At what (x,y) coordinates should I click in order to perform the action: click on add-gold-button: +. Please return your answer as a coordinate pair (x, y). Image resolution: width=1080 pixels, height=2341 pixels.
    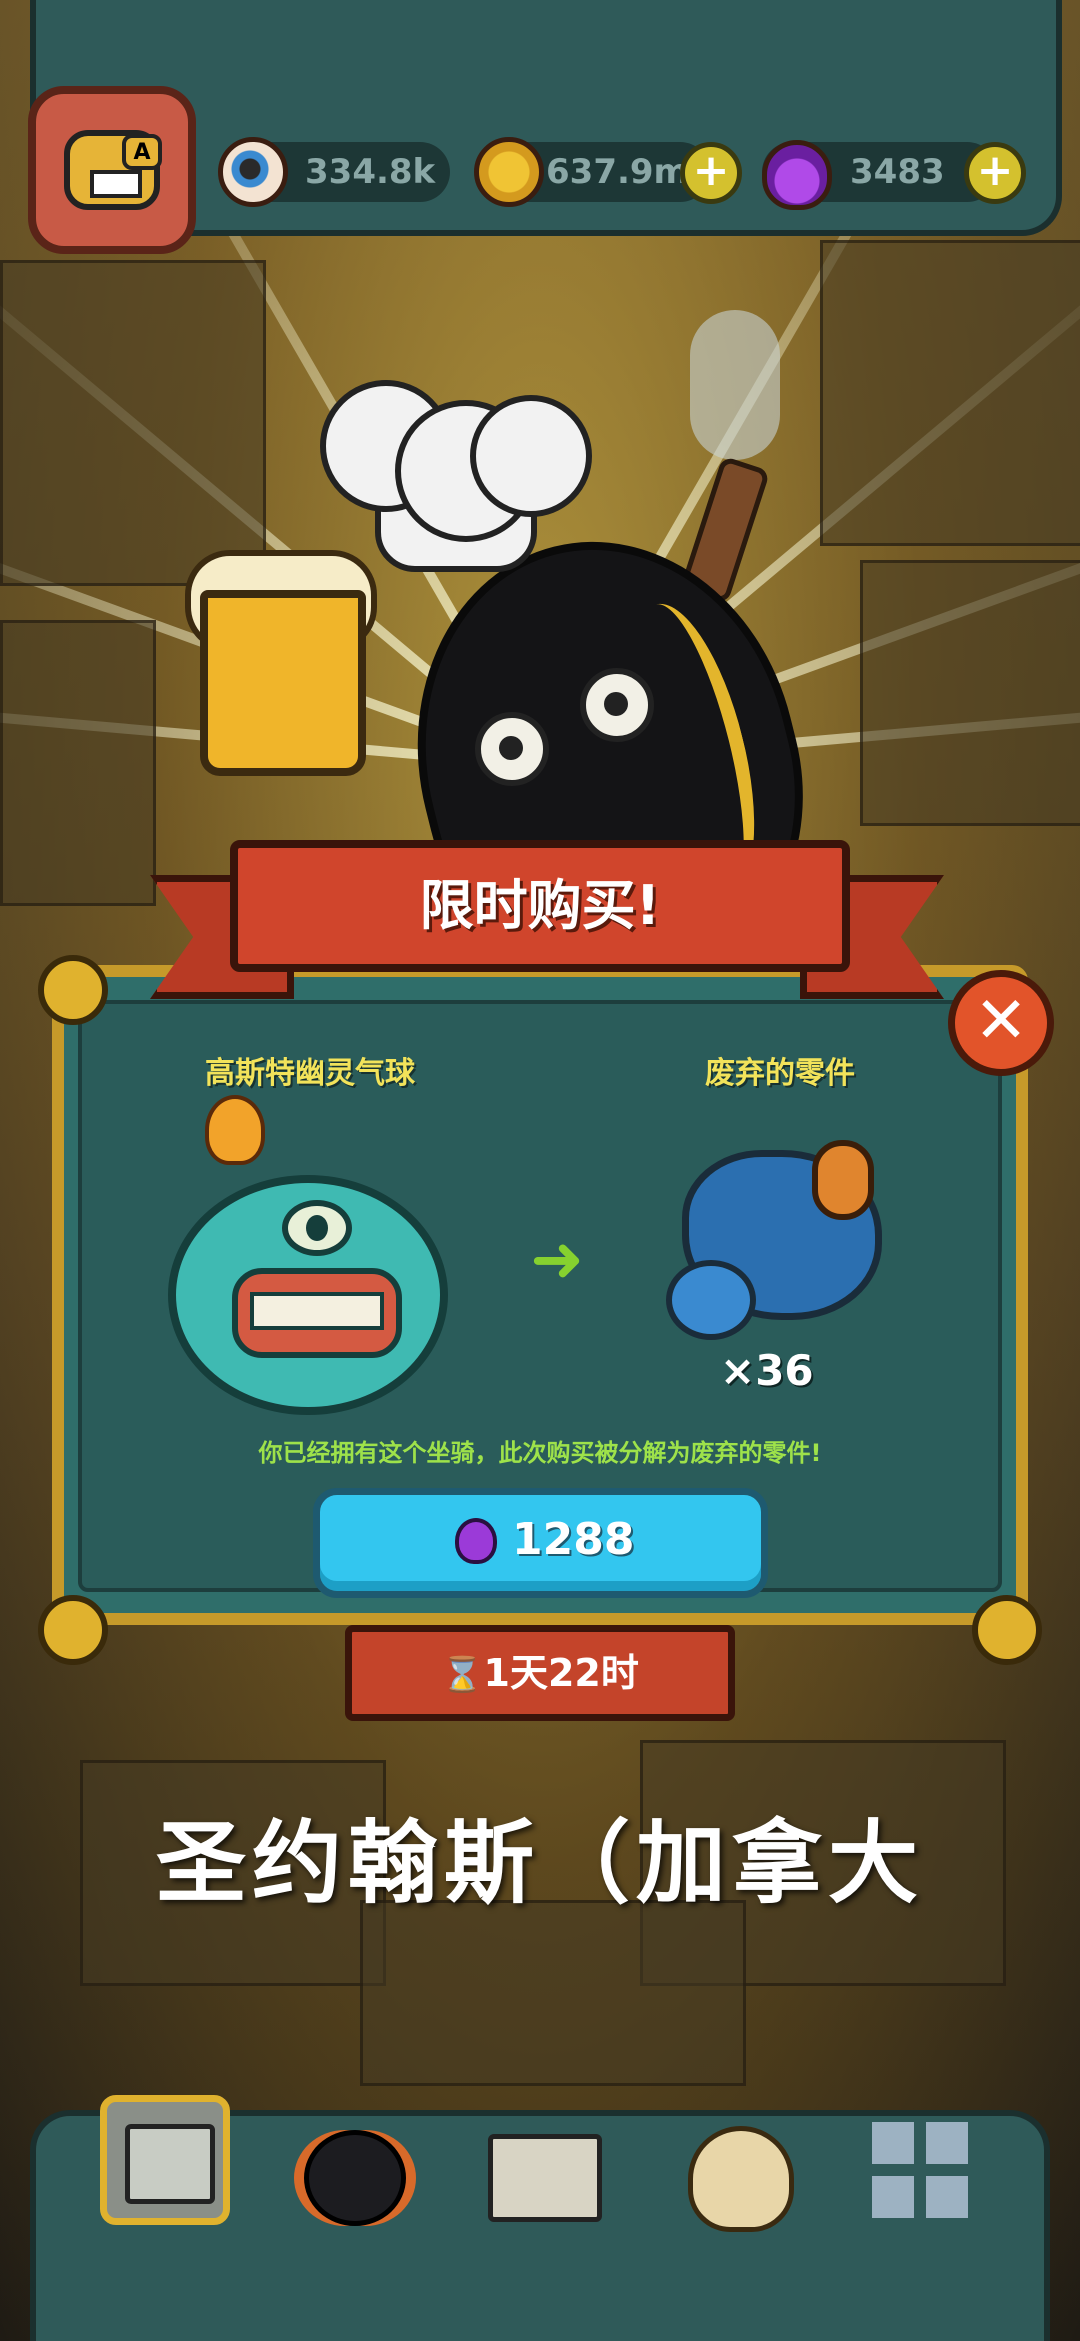
    Looking at the image, I should click on (711, 173).